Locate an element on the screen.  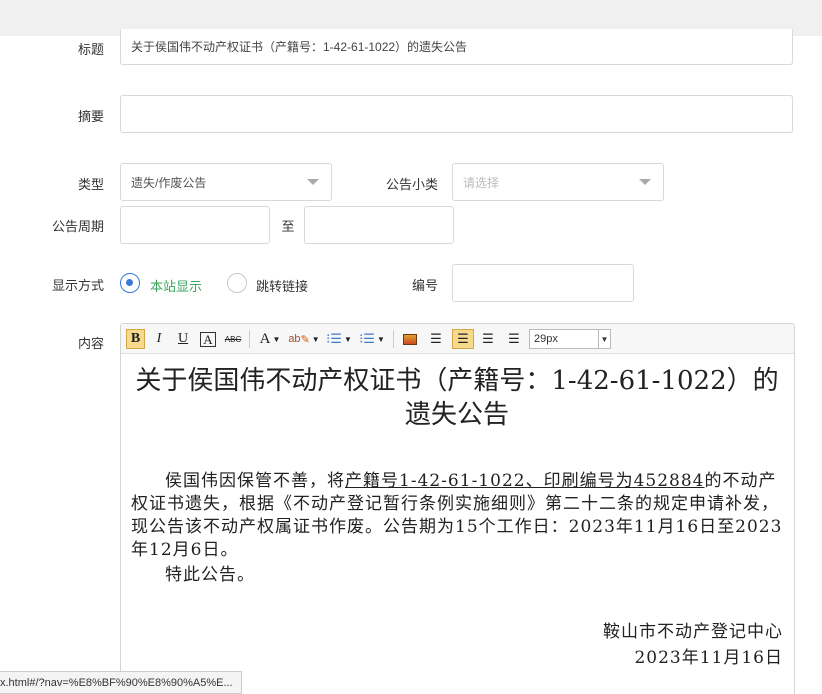
period-label: 公告周期 is located at coordinates (77, 226).